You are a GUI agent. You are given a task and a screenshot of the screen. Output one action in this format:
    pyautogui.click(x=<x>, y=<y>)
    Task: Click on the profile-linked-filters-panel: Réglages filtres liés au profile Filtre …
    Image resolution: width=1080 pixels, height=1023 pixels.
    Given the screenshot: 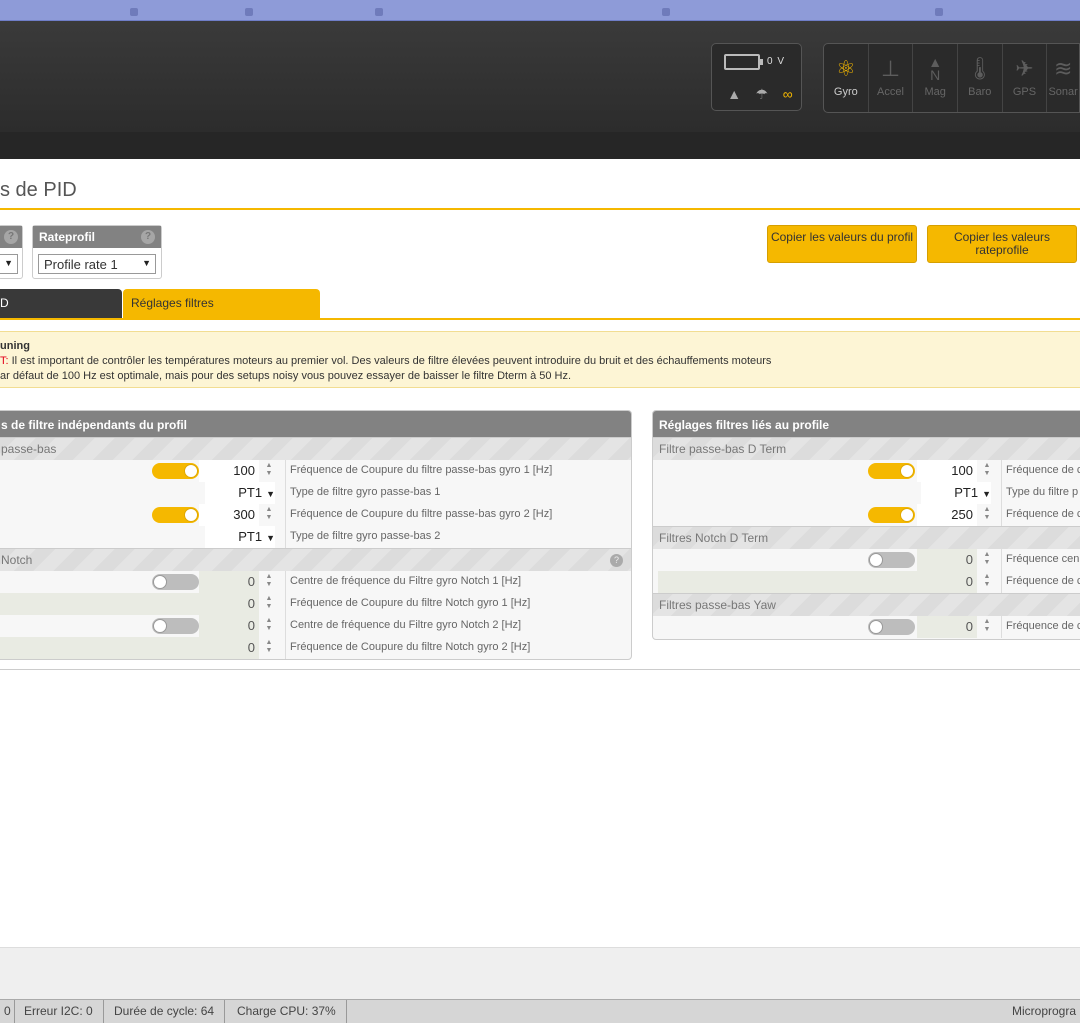 What is the action you would take?
    pyautogui.click(x=866, y=525)
    